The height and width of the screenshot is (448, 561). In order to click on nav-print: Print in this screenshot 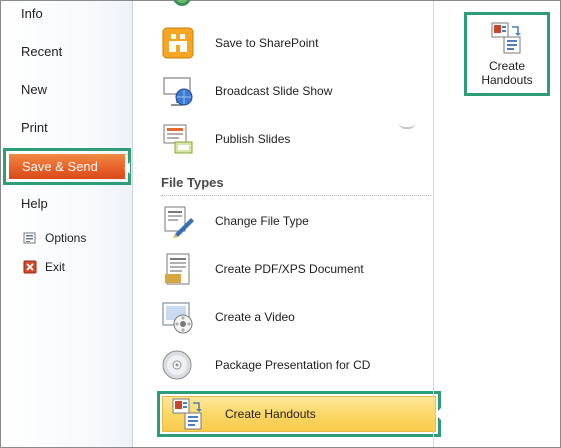, I will do `click(34, 127)`.